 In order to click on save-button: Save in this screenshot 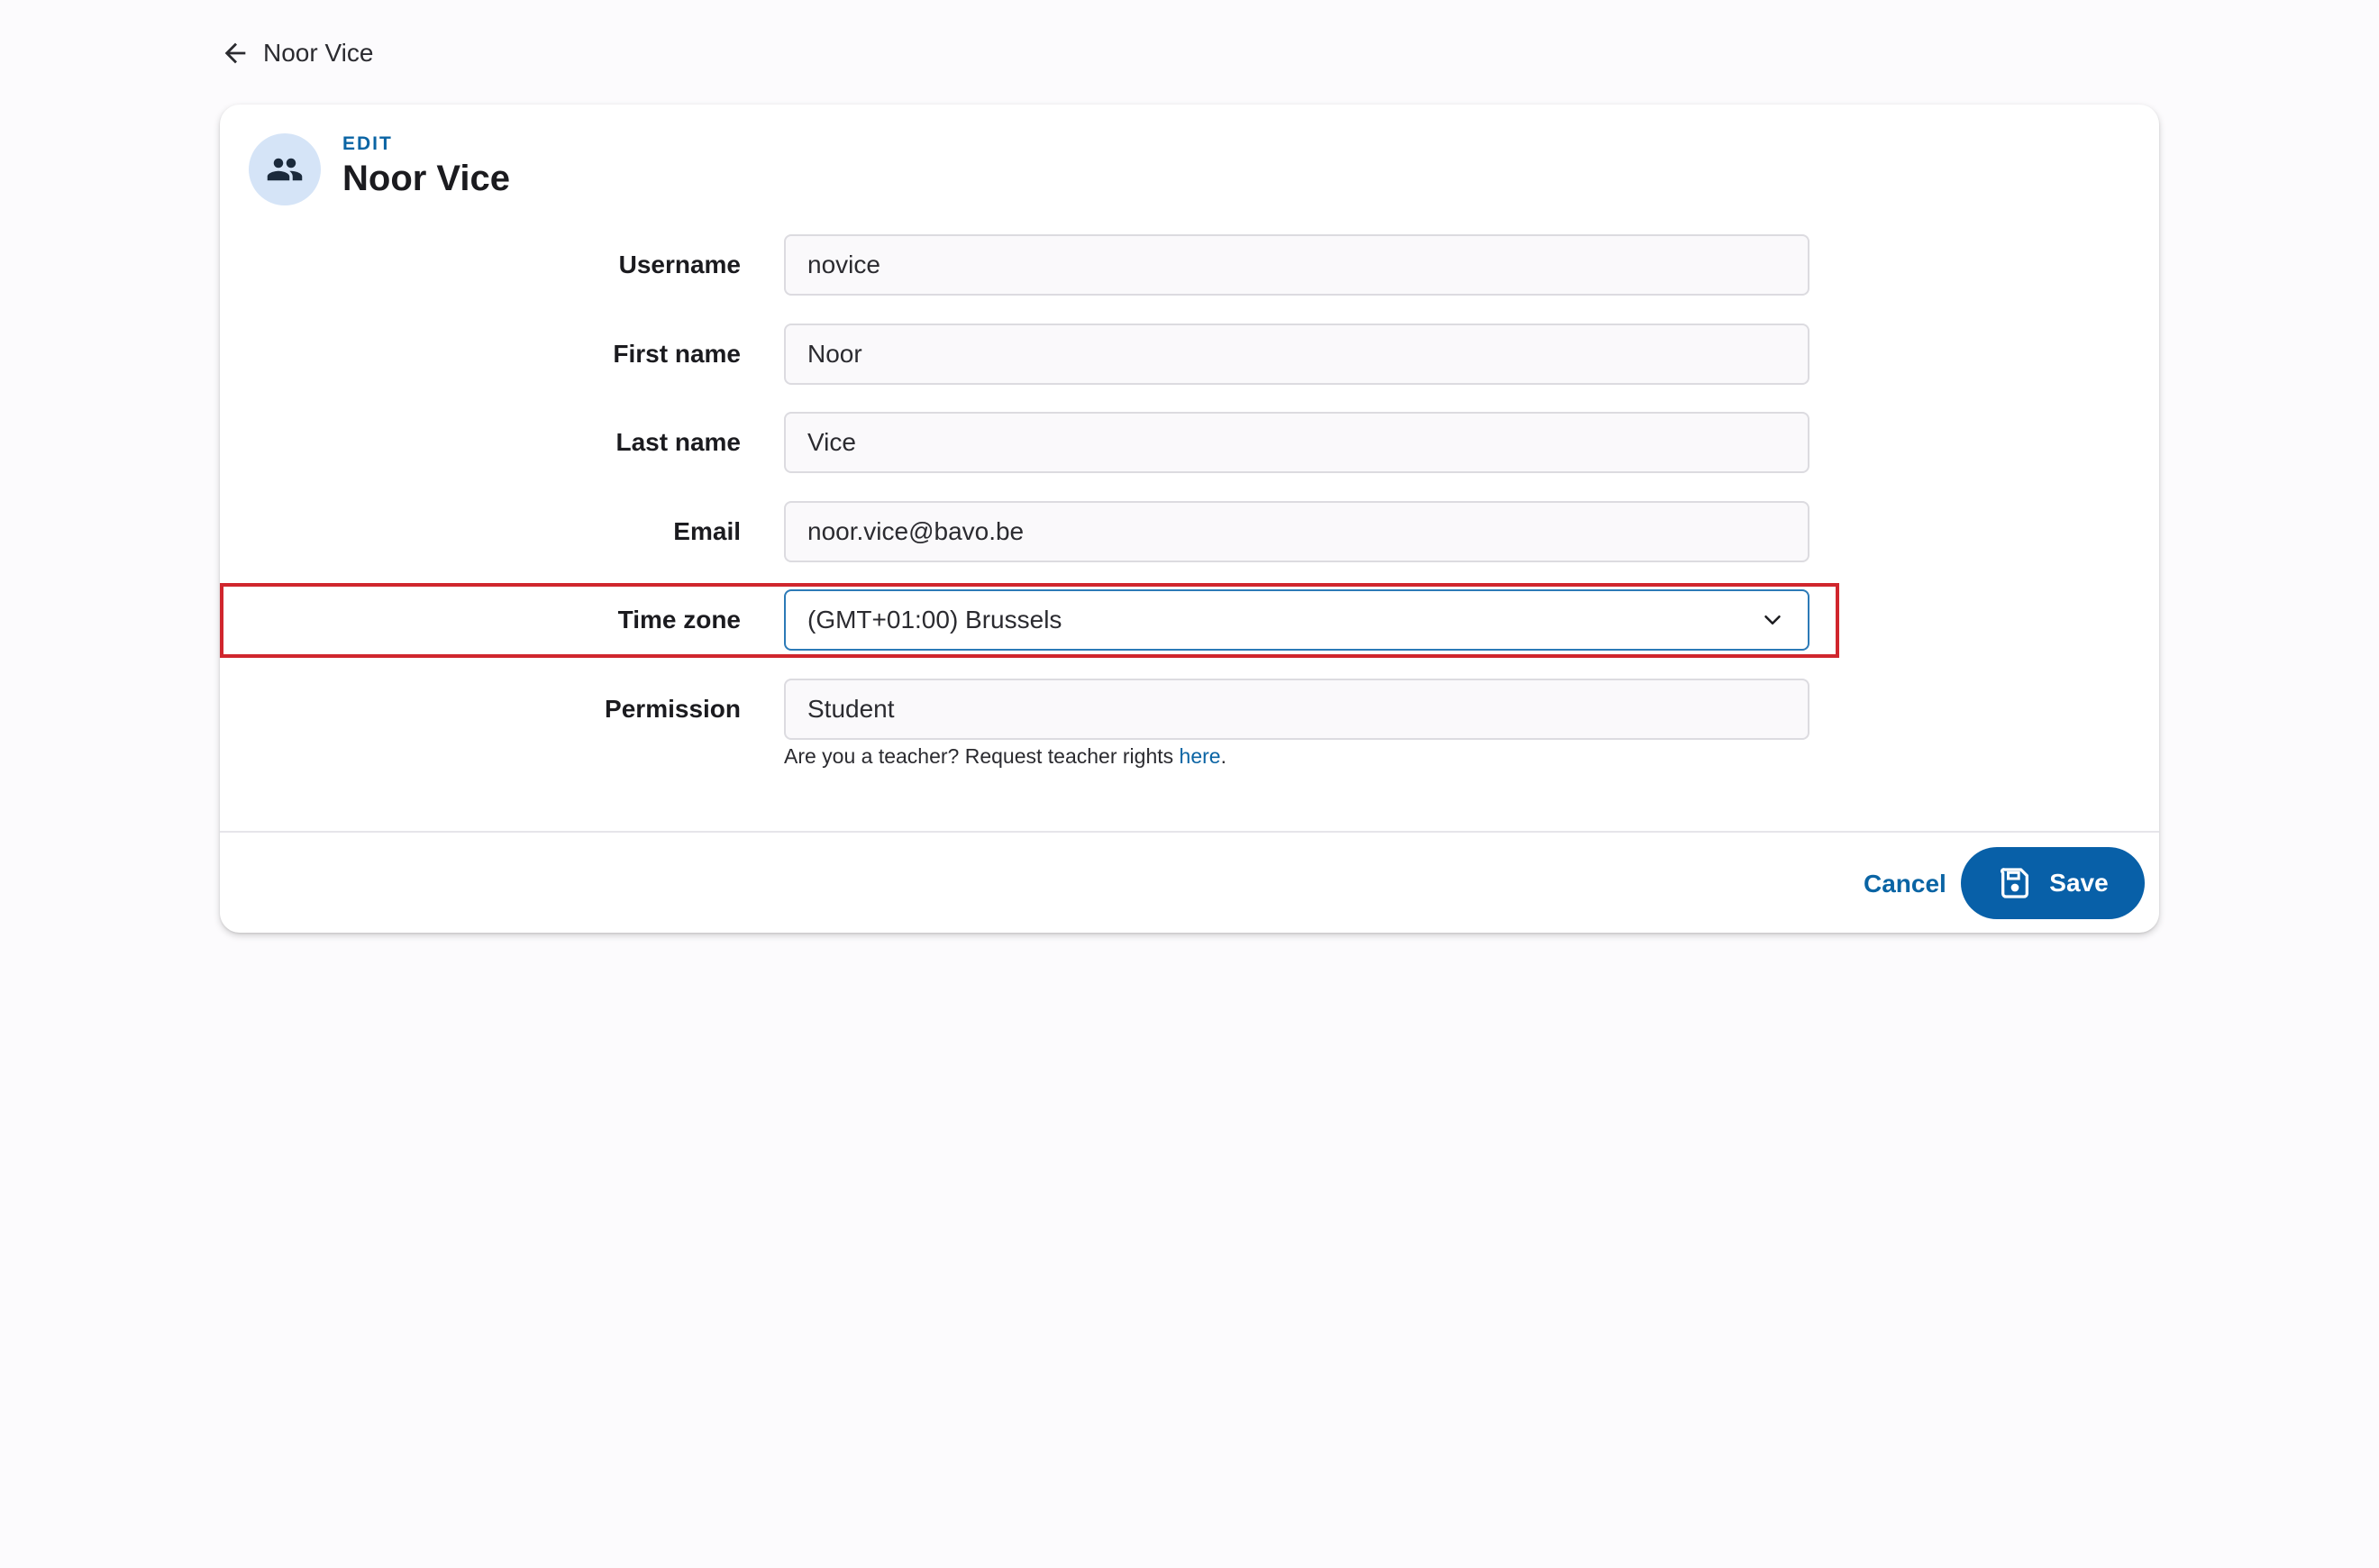, I will do `click(2053, 883)`.